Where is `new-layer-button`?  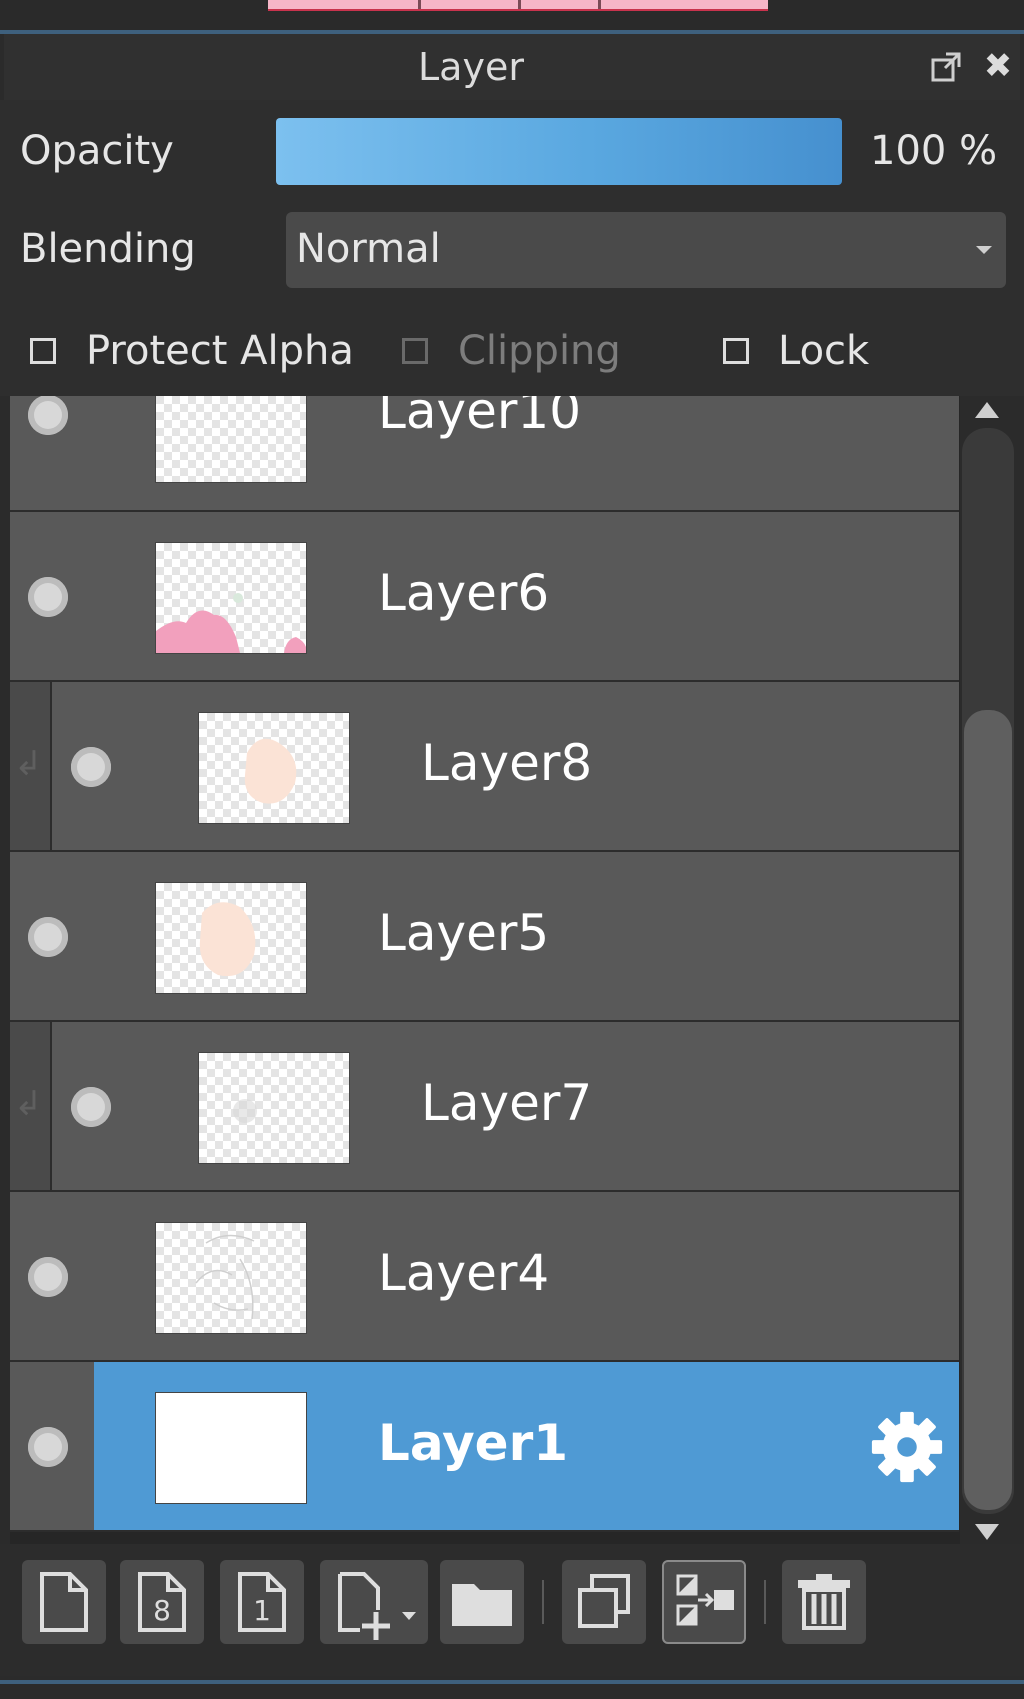
new-layer-button is located at coordinates (64, 1602).